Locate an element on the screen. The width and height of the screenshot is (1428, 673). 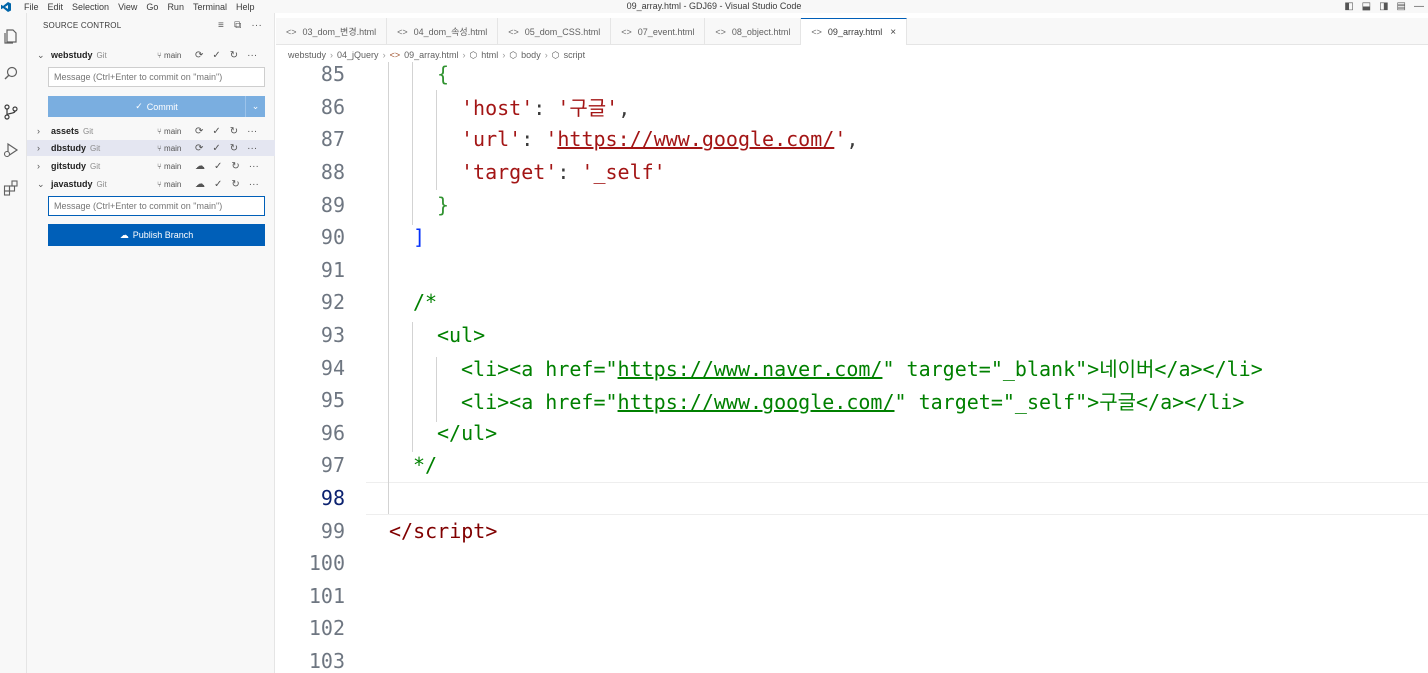
line-number: 97 is located at coordinates (332, 465).